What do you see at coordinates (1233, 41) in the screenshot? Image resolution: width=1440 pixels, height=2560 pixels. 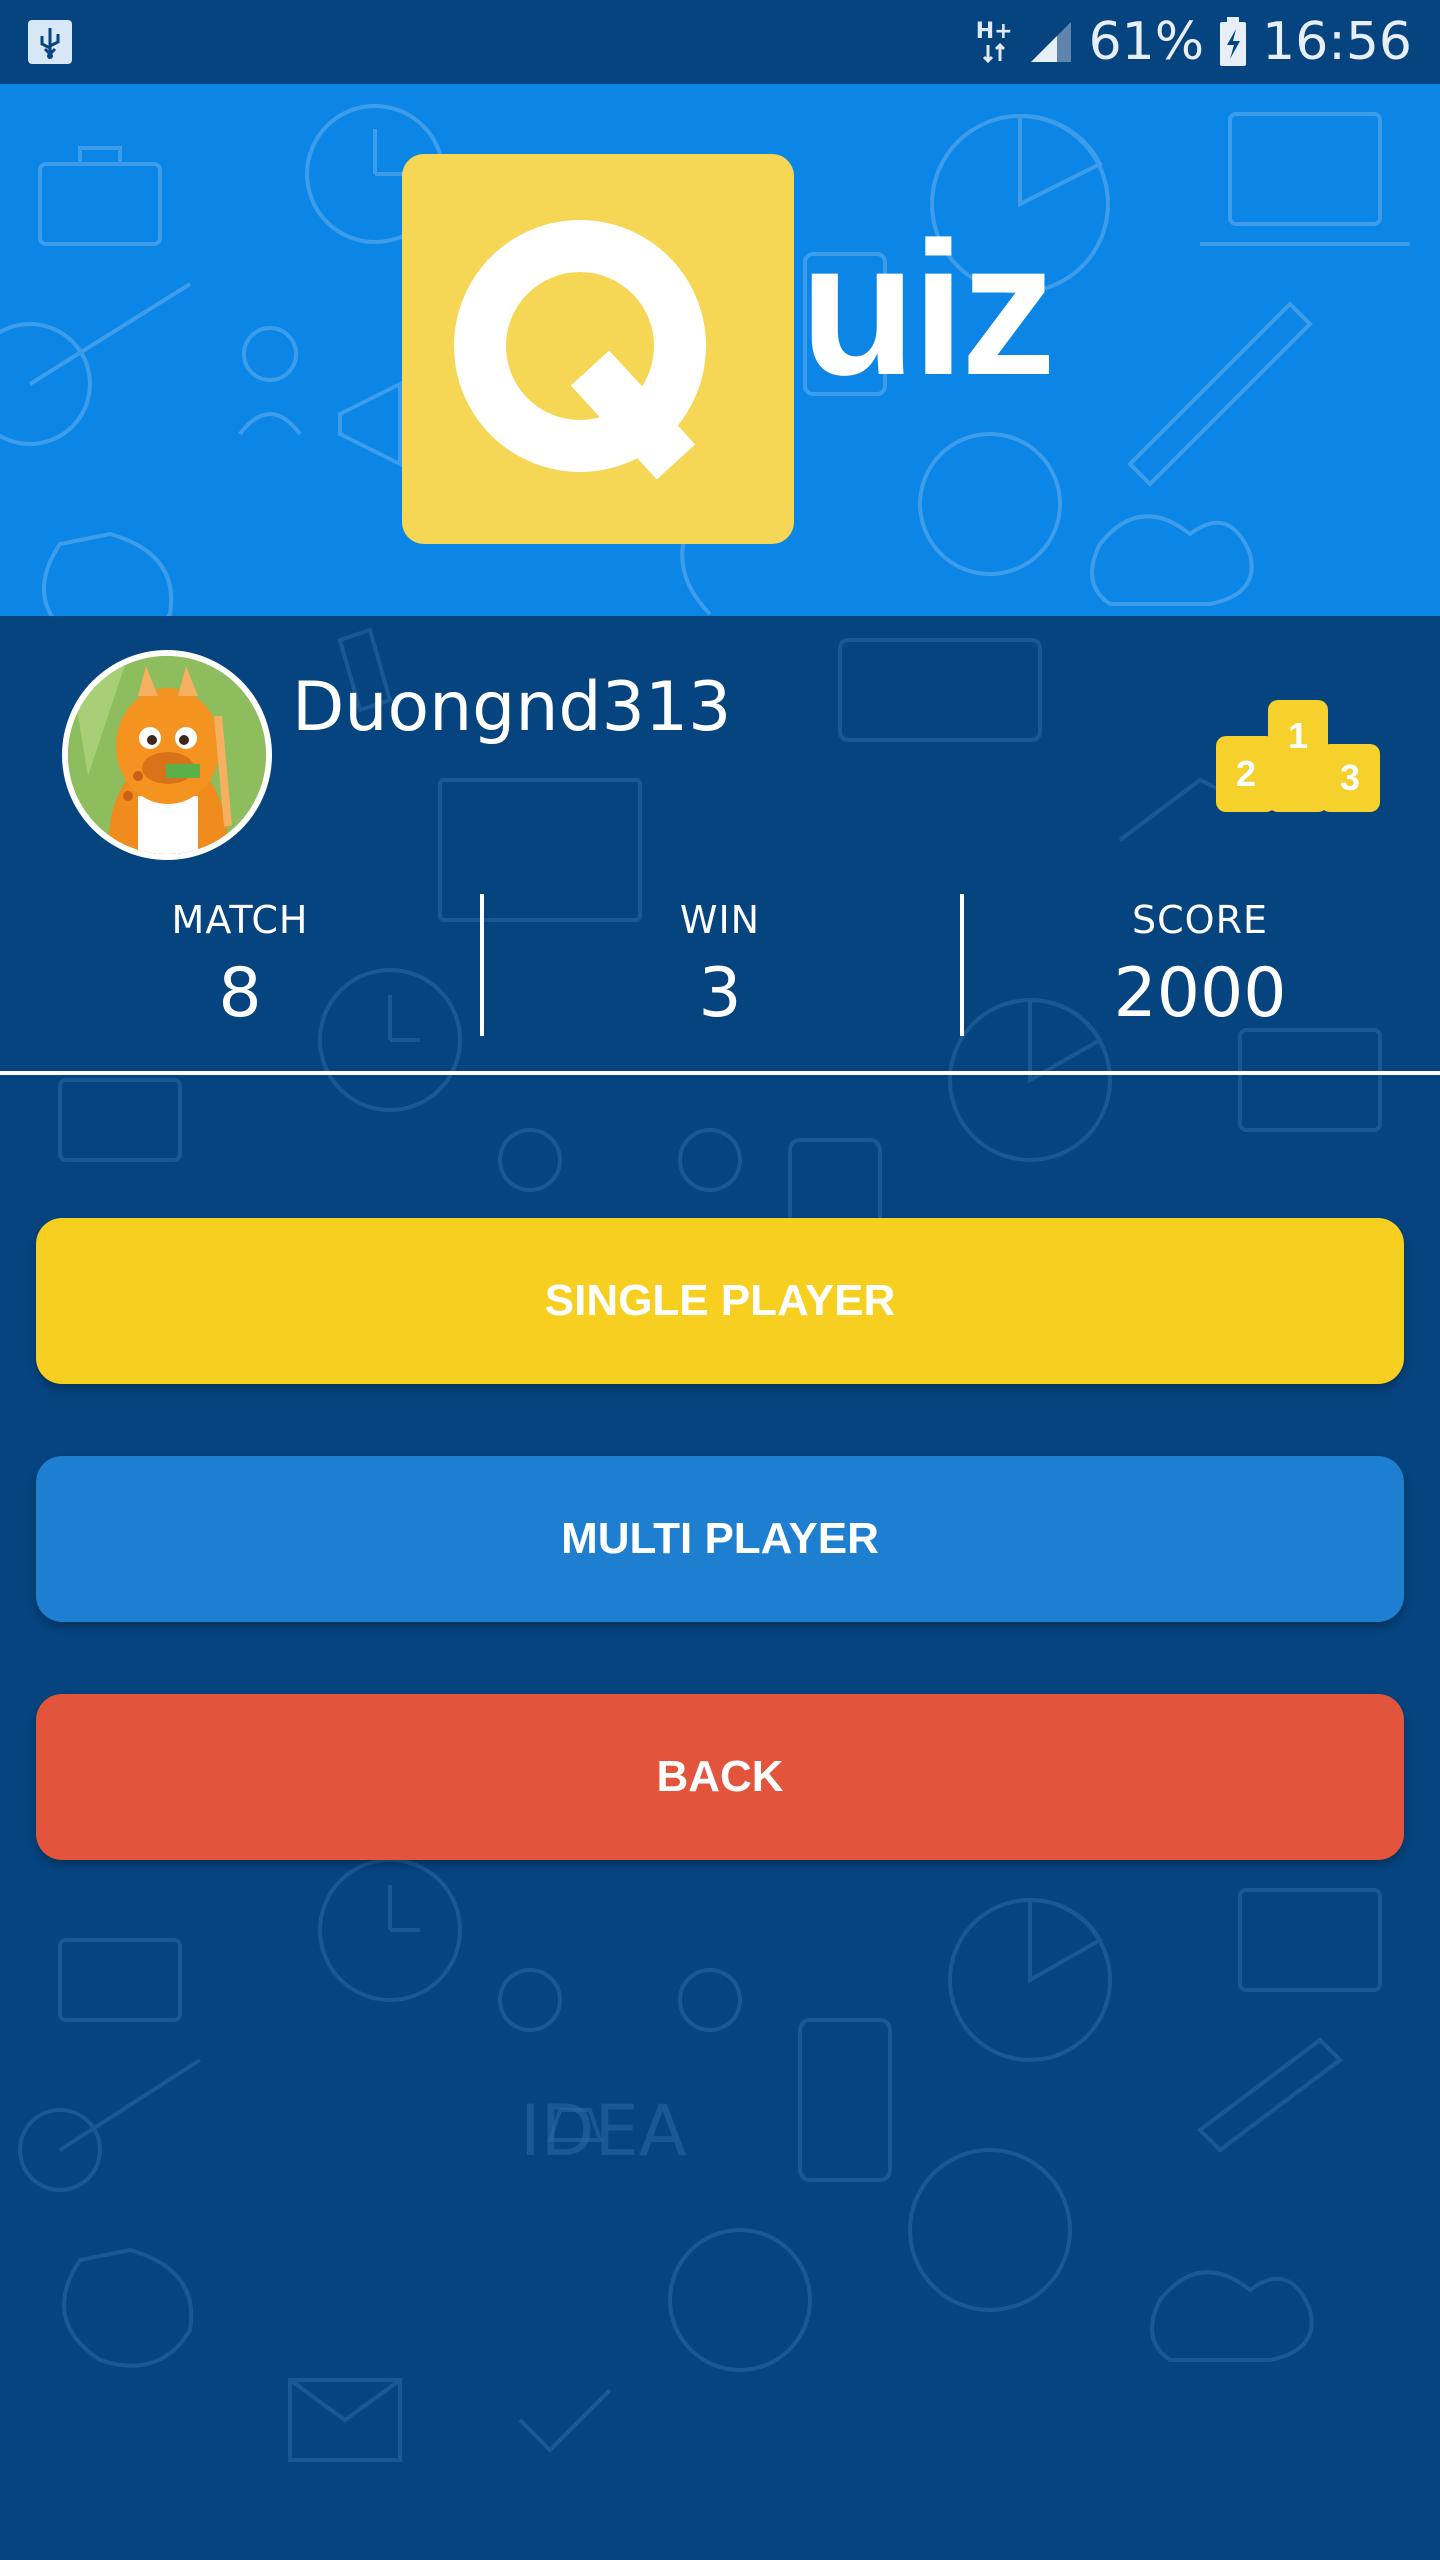 I see `battery-charging-icon` at bounding box center [1233, 41].